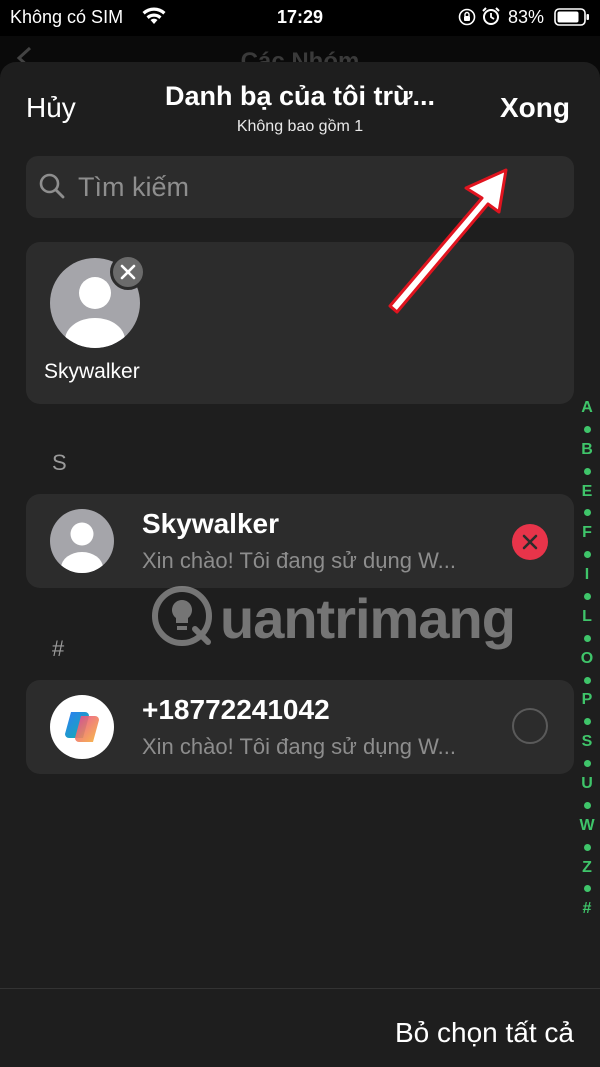 The height and width of the screenshot is (1067, 600). Describe the element at coordinates (535, 108) in the screenshot. I see `done-button: Xong` at that location.